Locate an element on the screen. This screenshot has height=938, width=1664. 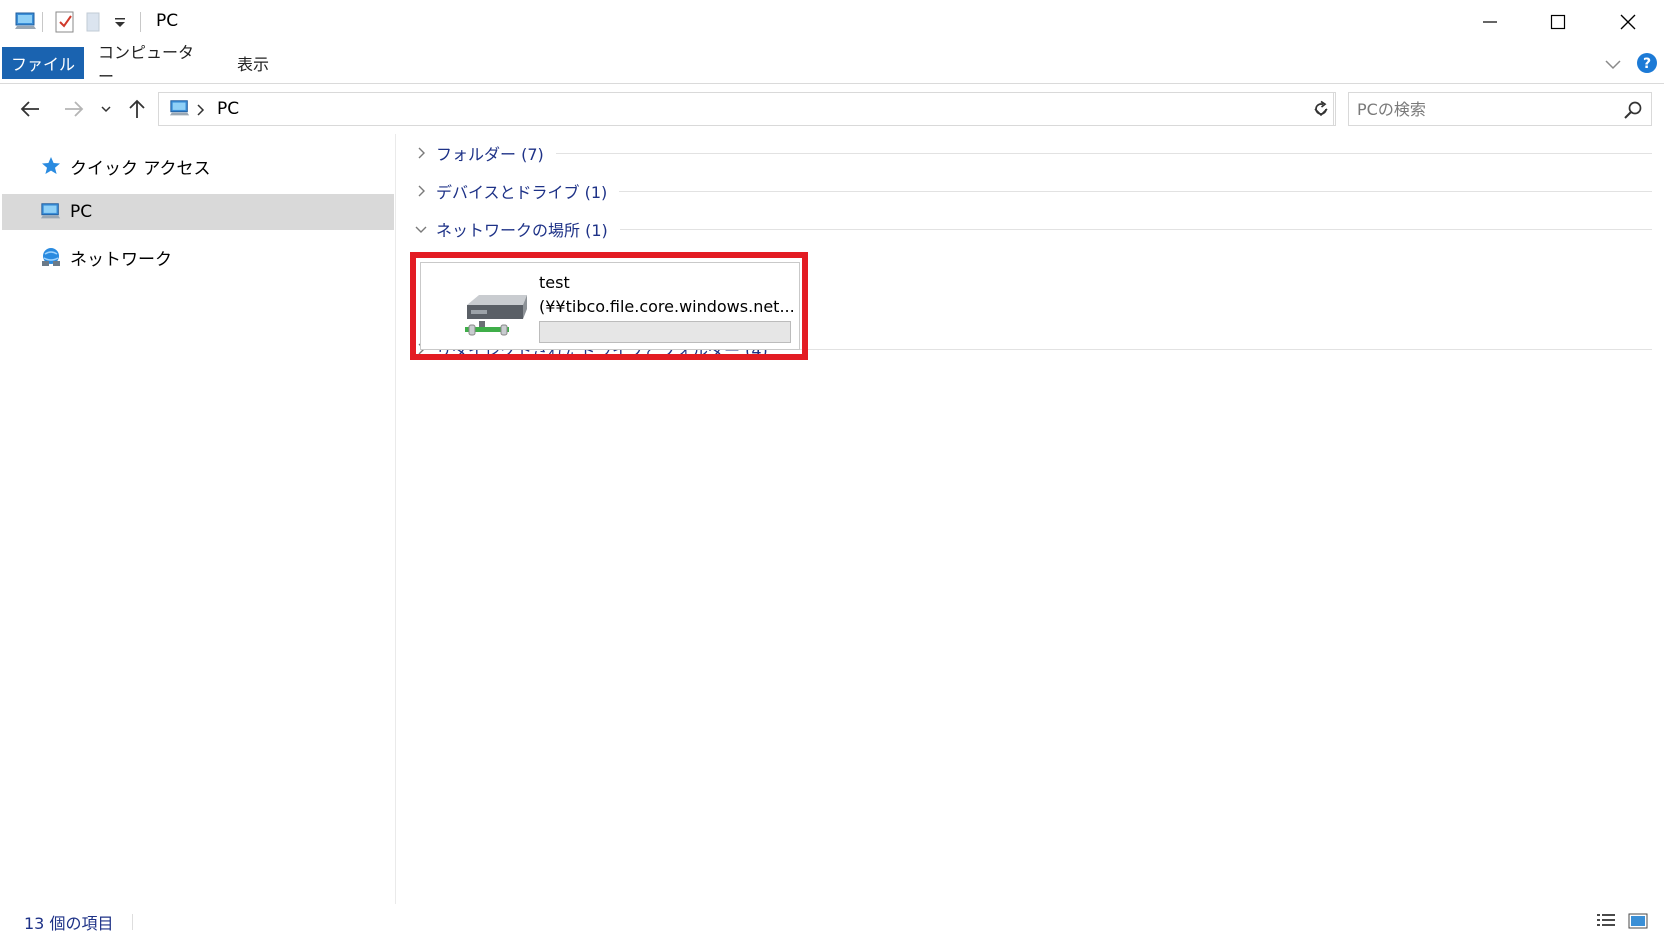
refresh-button is located at coordinates (1321, 109).